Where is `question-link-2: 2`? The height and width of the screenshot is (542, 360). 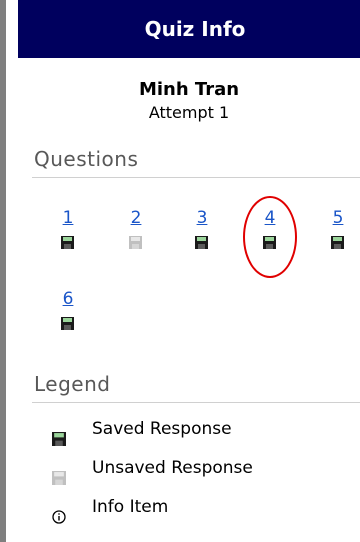 question-link-2: 2 is located at coordinates (136, 218).